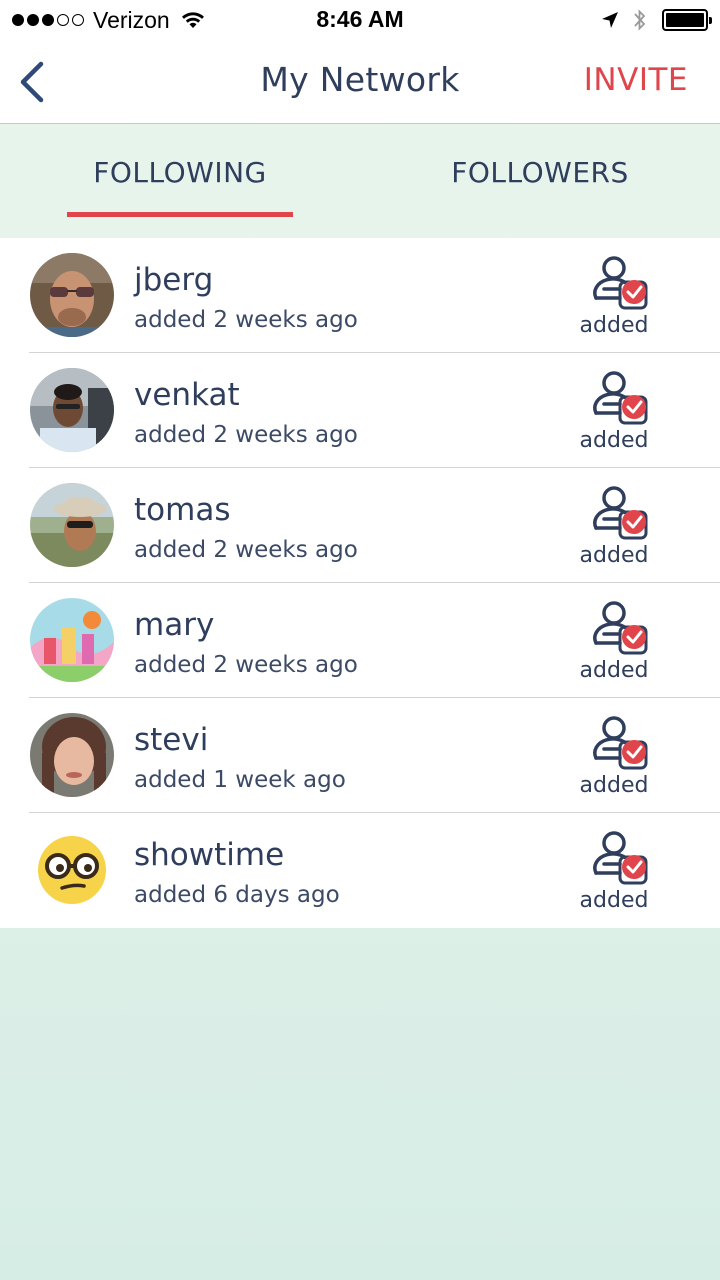 Image resolution: width=720 pixels, height=1280 pixels. Describe the element at coordinates (240, 780) in the screenshot. I see `added-time: added 1 week ago` at that location.